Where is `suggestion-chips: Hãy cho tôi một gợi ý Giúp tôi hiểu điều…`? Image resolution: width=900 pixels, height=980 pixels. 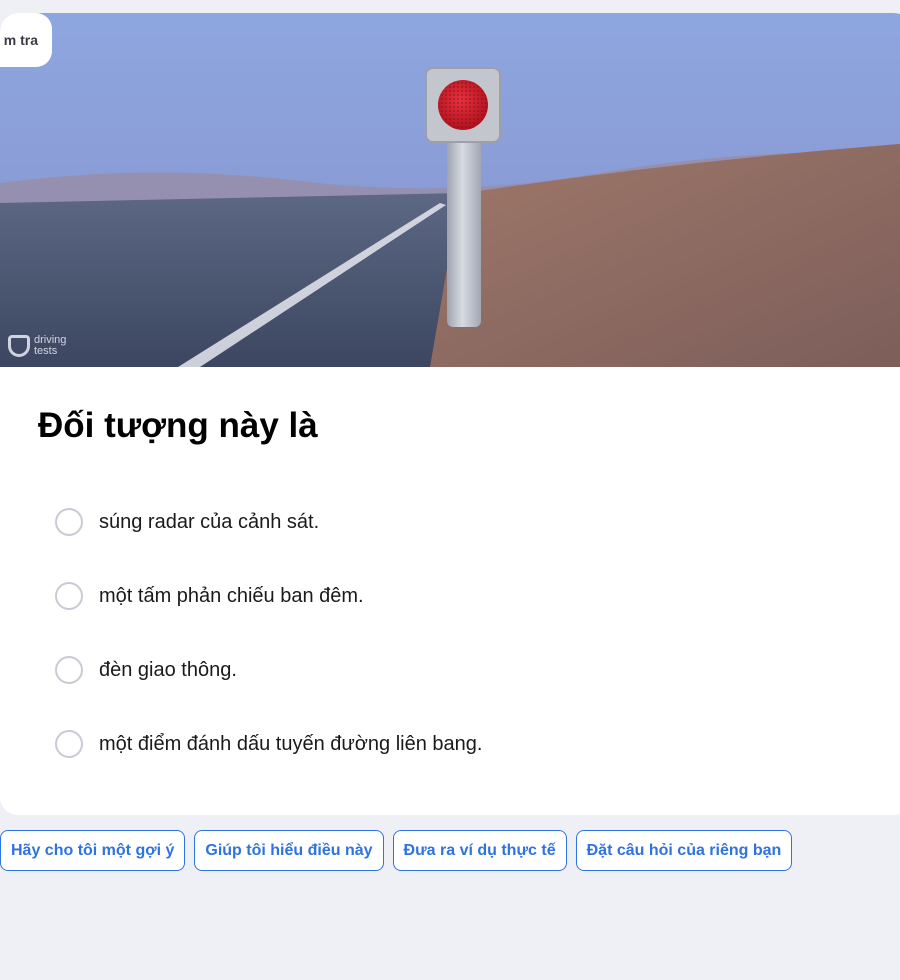
suggestion-chips: Hãy cho tôi một gợi ý Giúp tôi hiểu điều… is located at coordinates (396, 850).